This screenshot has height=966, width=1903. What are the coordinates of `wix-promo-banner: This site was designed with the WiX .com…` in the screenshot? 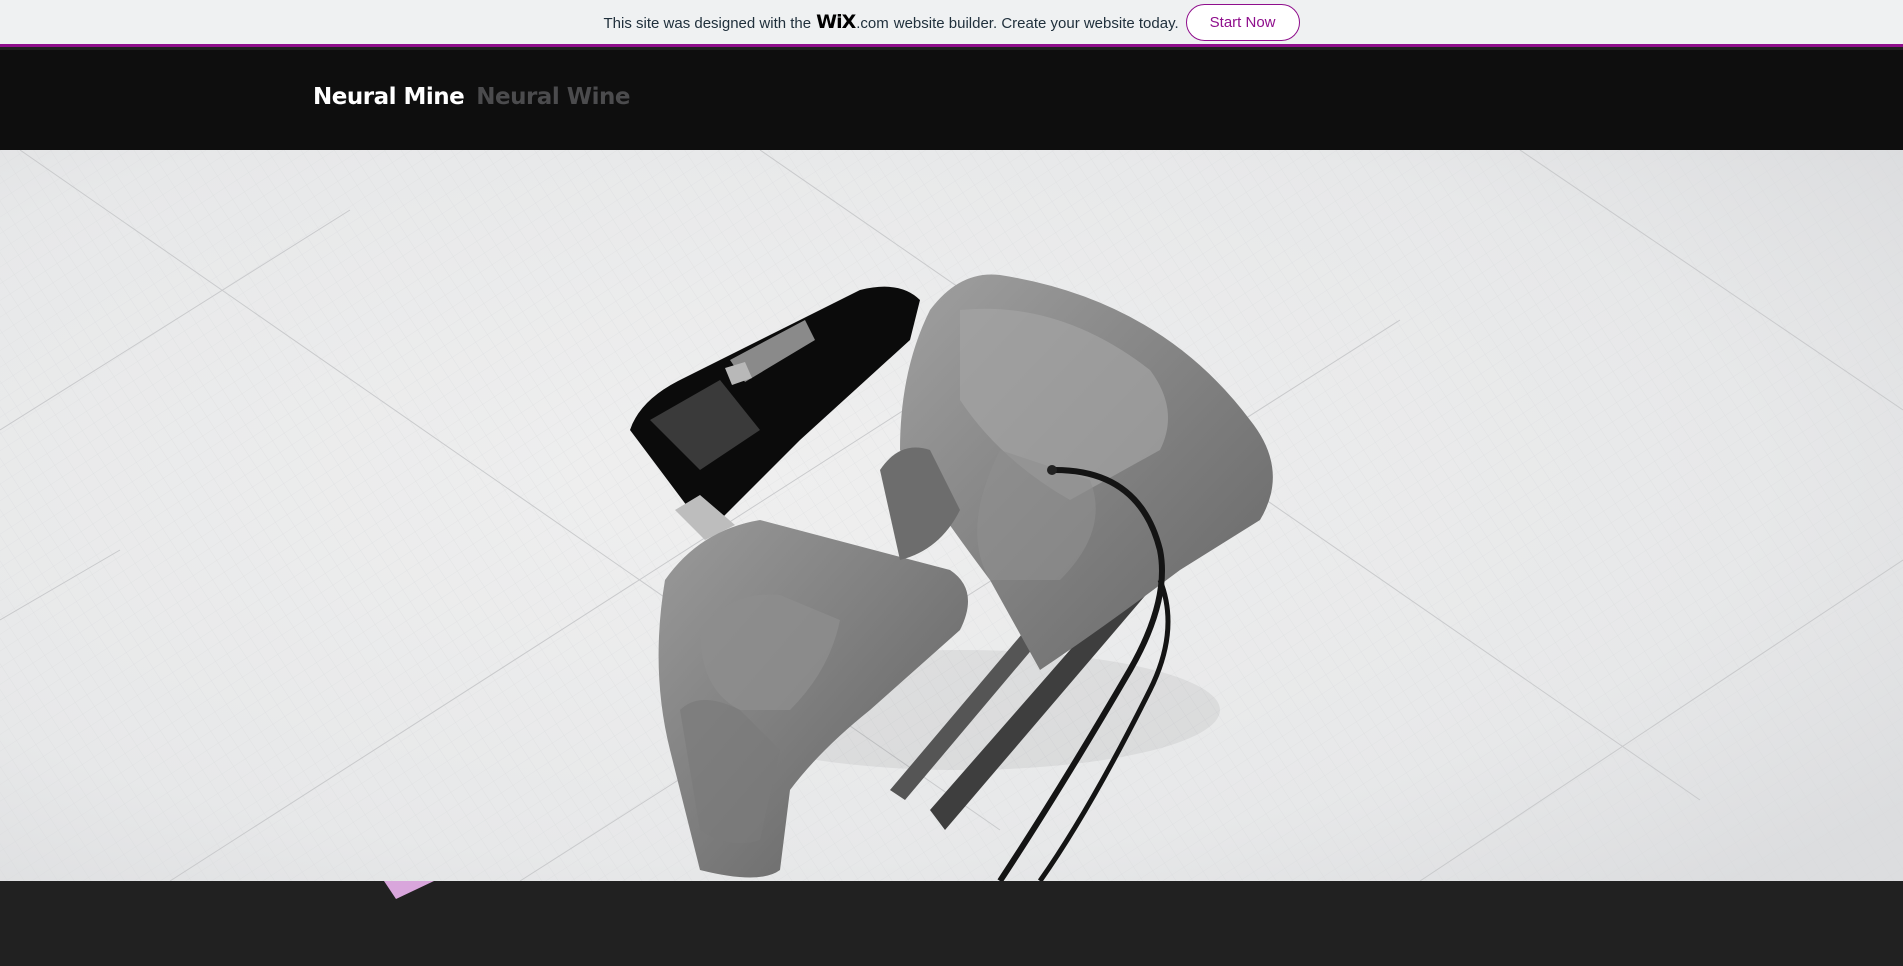 It's located at (951, 23).